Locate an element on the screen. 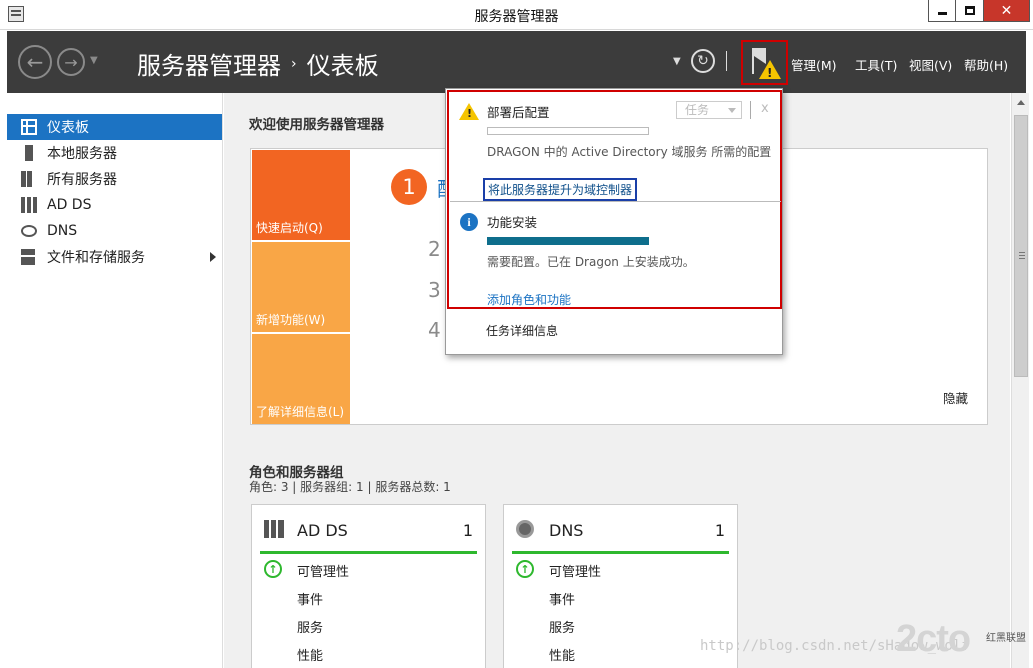 This screenshot has width=1033, height=668. vertical-scrollbar is located at coordinates (1020, 380).